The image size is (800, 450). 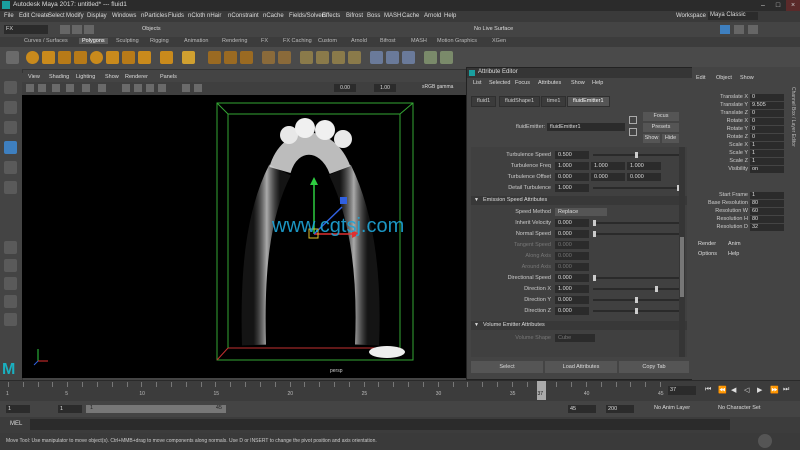 I want to click on channel-value: 60, so click(x=767, y=211).